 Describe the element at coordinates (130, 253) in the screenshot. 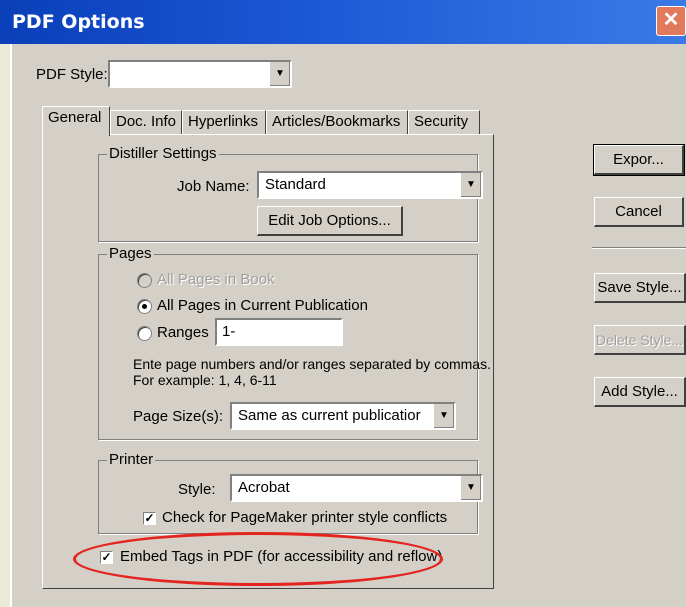

I see `pages-legend: Pages` at that location.